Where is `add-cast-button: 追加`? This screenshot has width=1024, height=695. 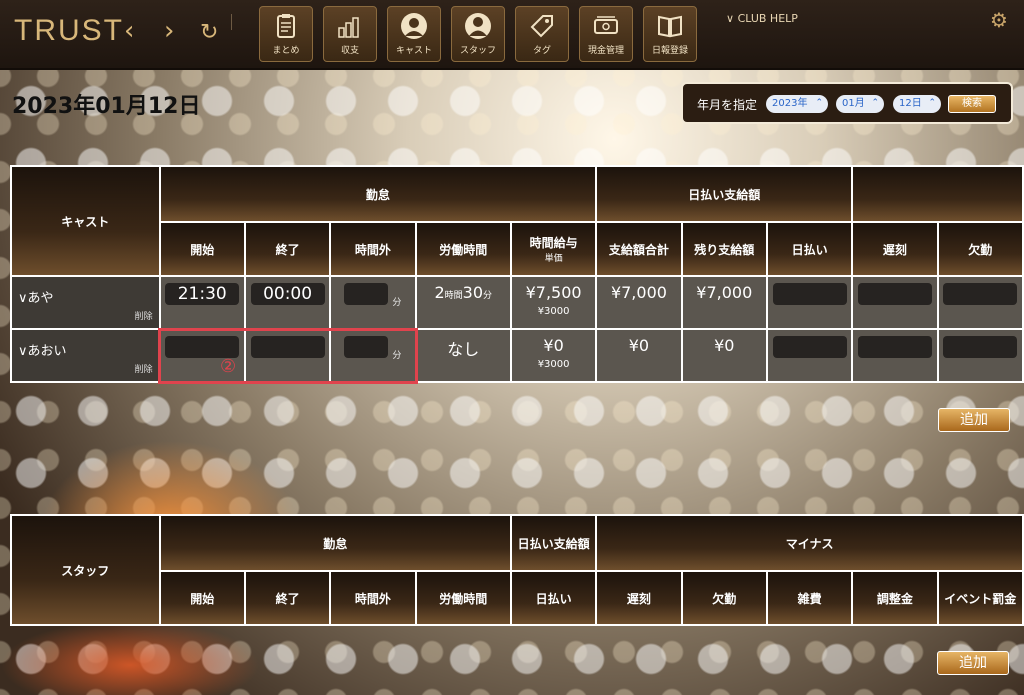
add-cast-button: 追加 is located at coordinates (974, 420).